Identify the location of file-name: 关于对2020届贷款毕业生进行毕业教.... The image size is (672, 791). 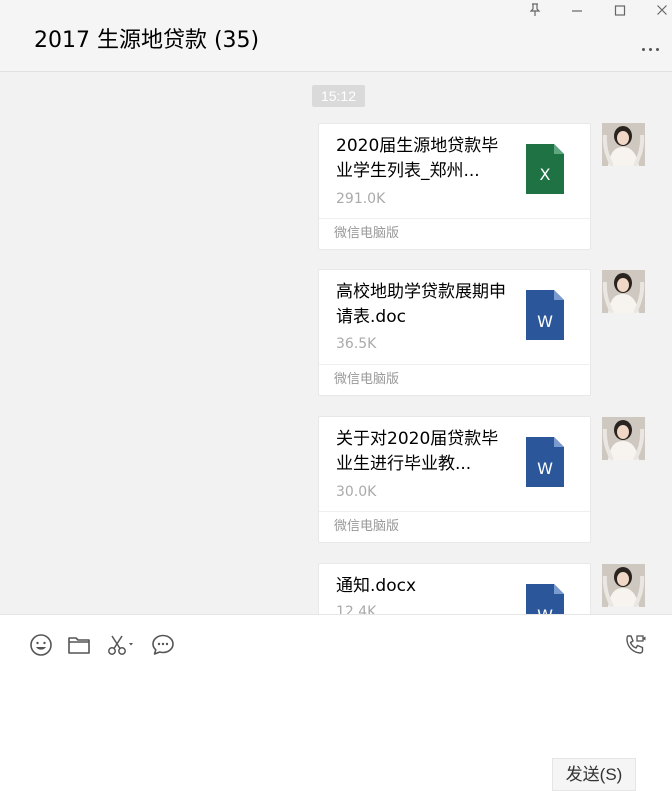
(417, 451).